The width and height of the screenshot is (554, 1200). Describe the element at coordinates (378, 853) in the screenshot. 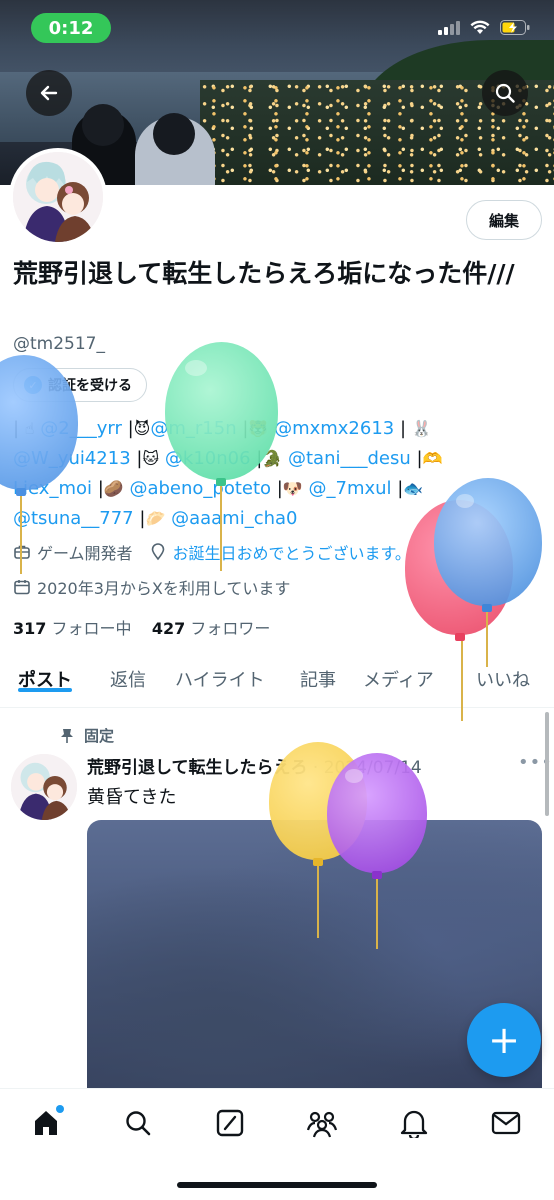

I see `balloon-purple` at that location.